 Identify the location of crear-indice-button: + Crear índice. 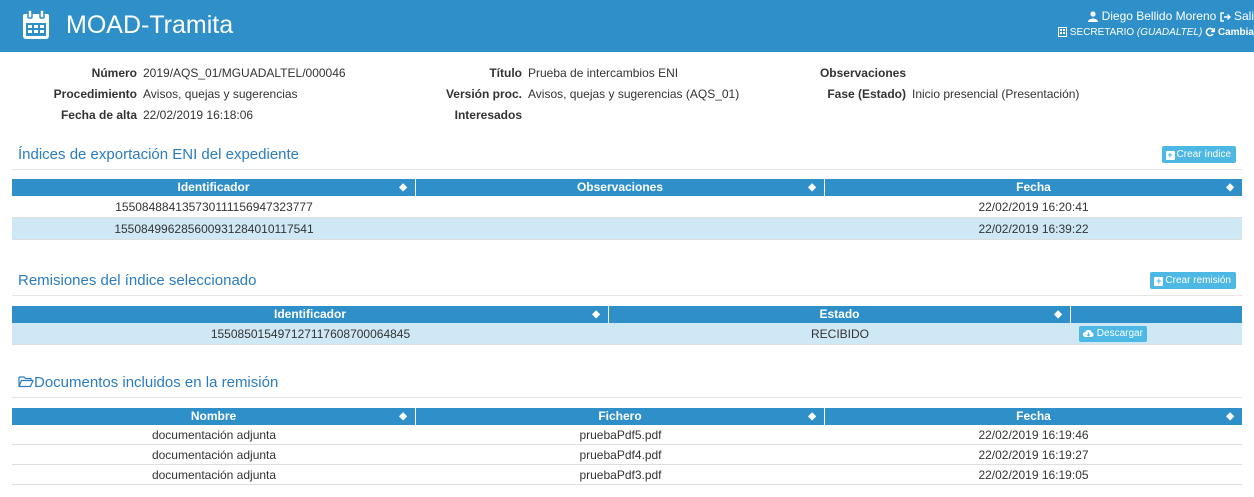
(1198, 154).